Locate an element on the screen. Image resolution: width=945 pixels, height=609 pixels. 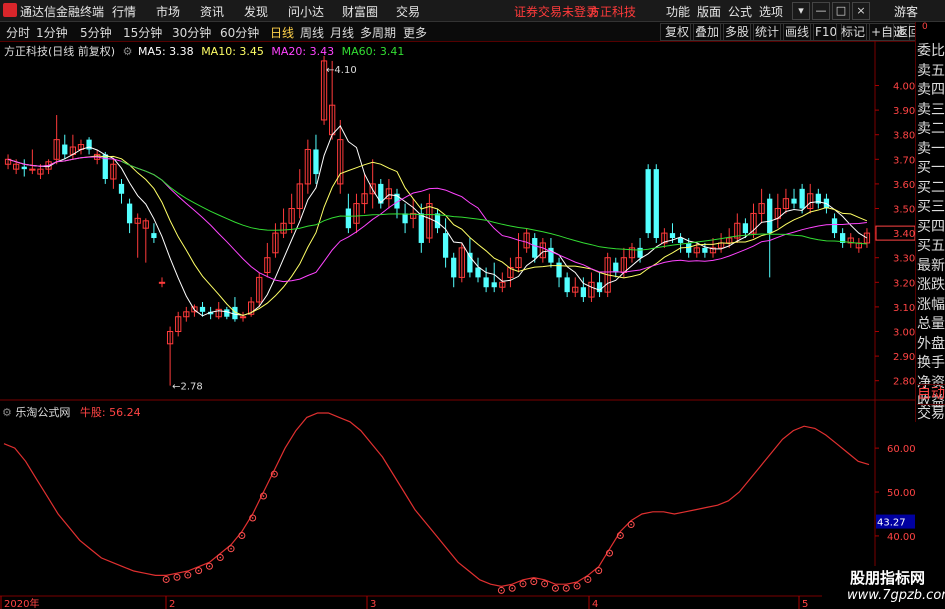
x-axis-label: 2 is located at coordinates (172, 604).